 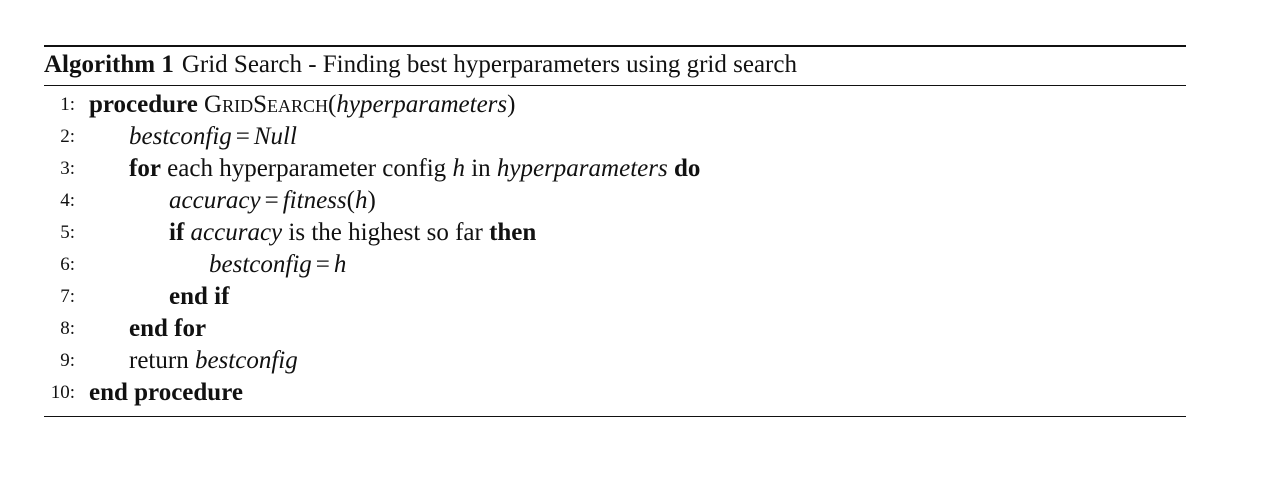 What do you see at coordinates (361, 200) in the screenshot?
I see `function-arg: h` at bounding box center [361, 200].